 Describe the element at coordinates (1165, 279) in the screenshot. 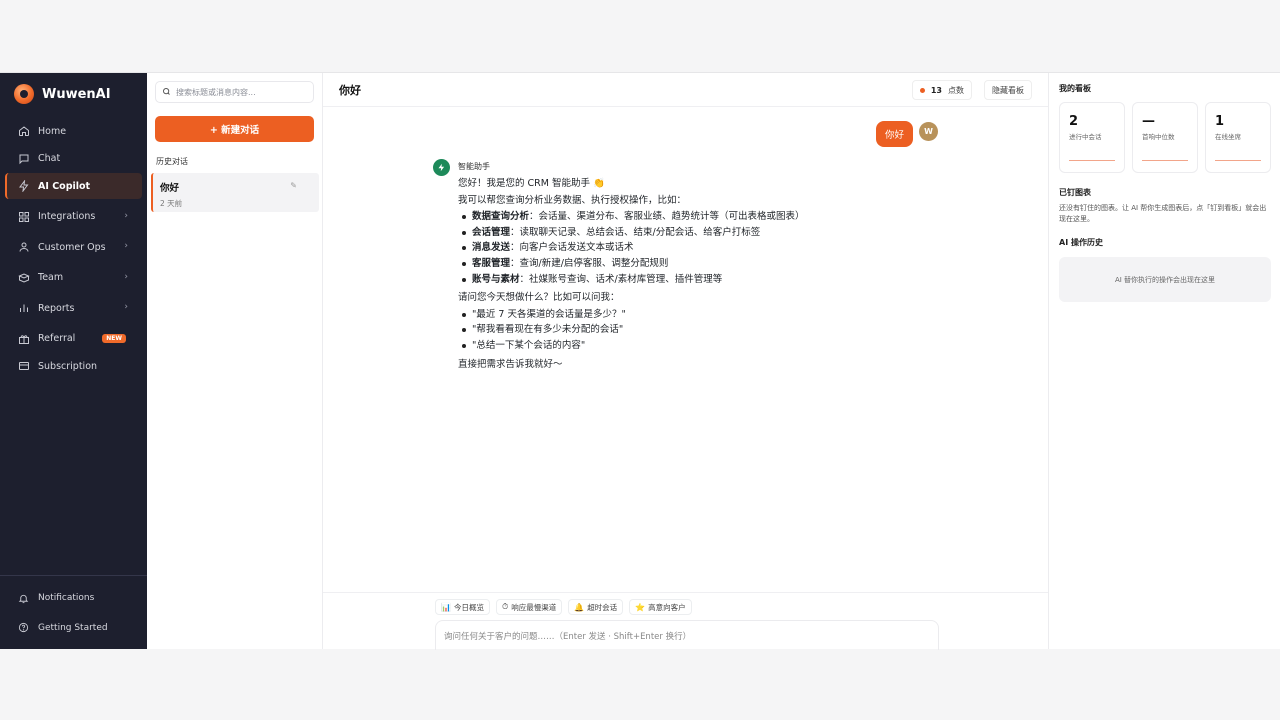

I see `ai-ops-empty: AI 替你执行的操作会出现在这里` at that location.